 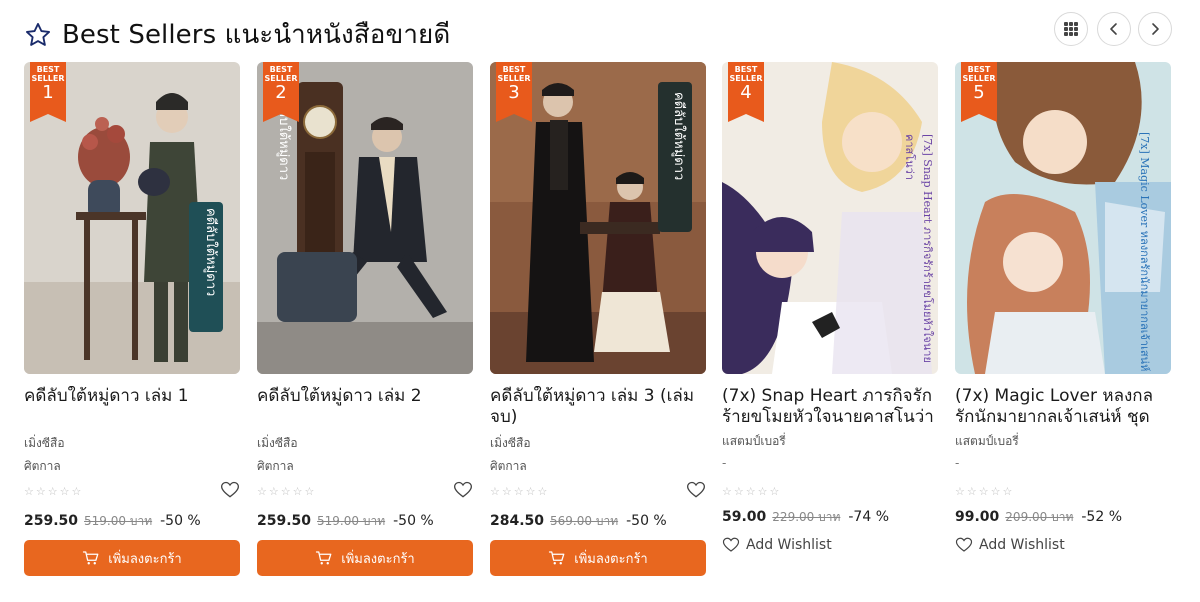 I want to click on discount: -52 %, so click(x=1101, y=517).